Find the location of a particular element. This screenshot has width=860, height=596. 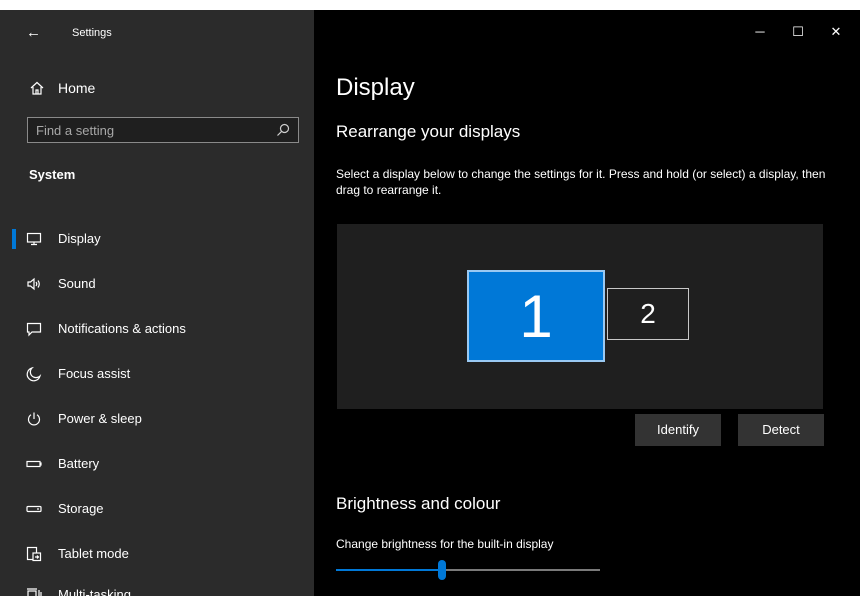

sidebar-item-notifications: Notifications & actions is located at coordinates (157, 329).